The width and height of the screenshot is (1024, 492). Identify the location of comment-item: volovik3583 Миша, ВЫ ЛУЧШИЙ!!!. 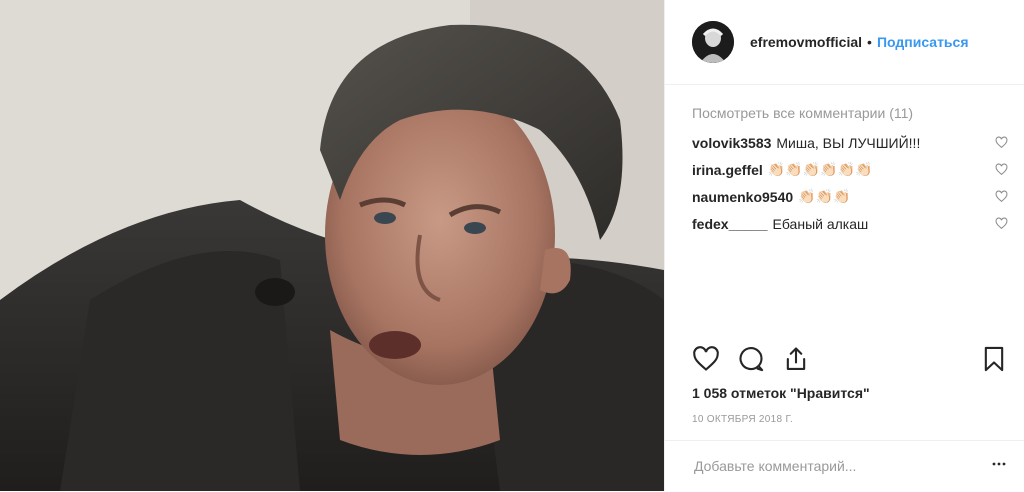
(858, 142).